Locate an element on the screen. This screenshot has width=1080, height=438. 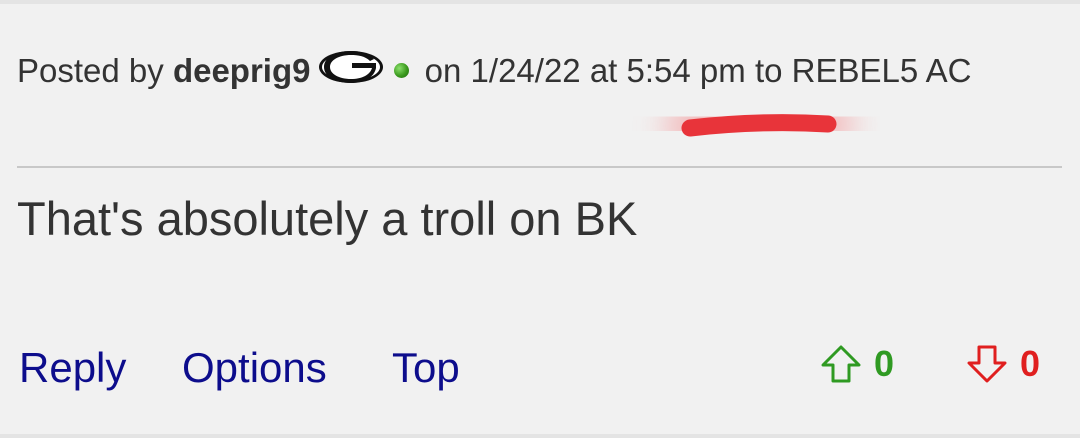
options-button: Options is located at coordinates (254, 368).